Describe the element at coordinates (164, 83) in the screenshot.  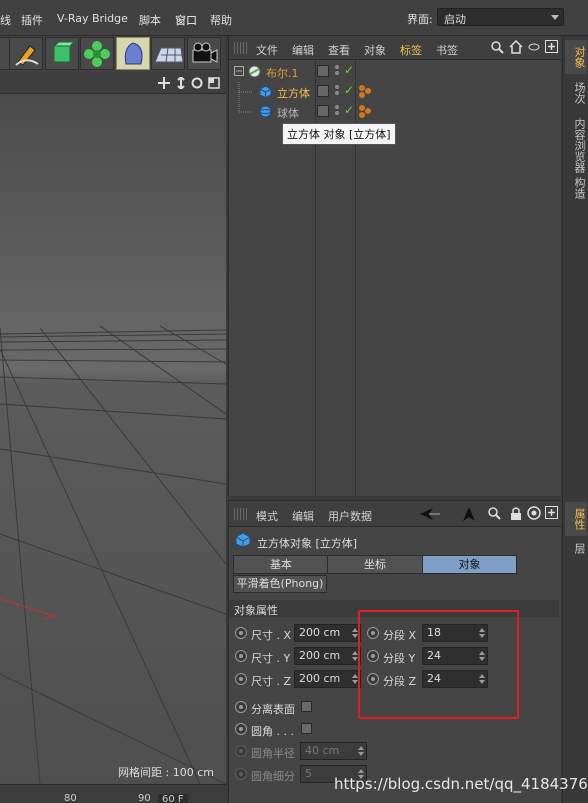
I see `move-view-icon` at that location.